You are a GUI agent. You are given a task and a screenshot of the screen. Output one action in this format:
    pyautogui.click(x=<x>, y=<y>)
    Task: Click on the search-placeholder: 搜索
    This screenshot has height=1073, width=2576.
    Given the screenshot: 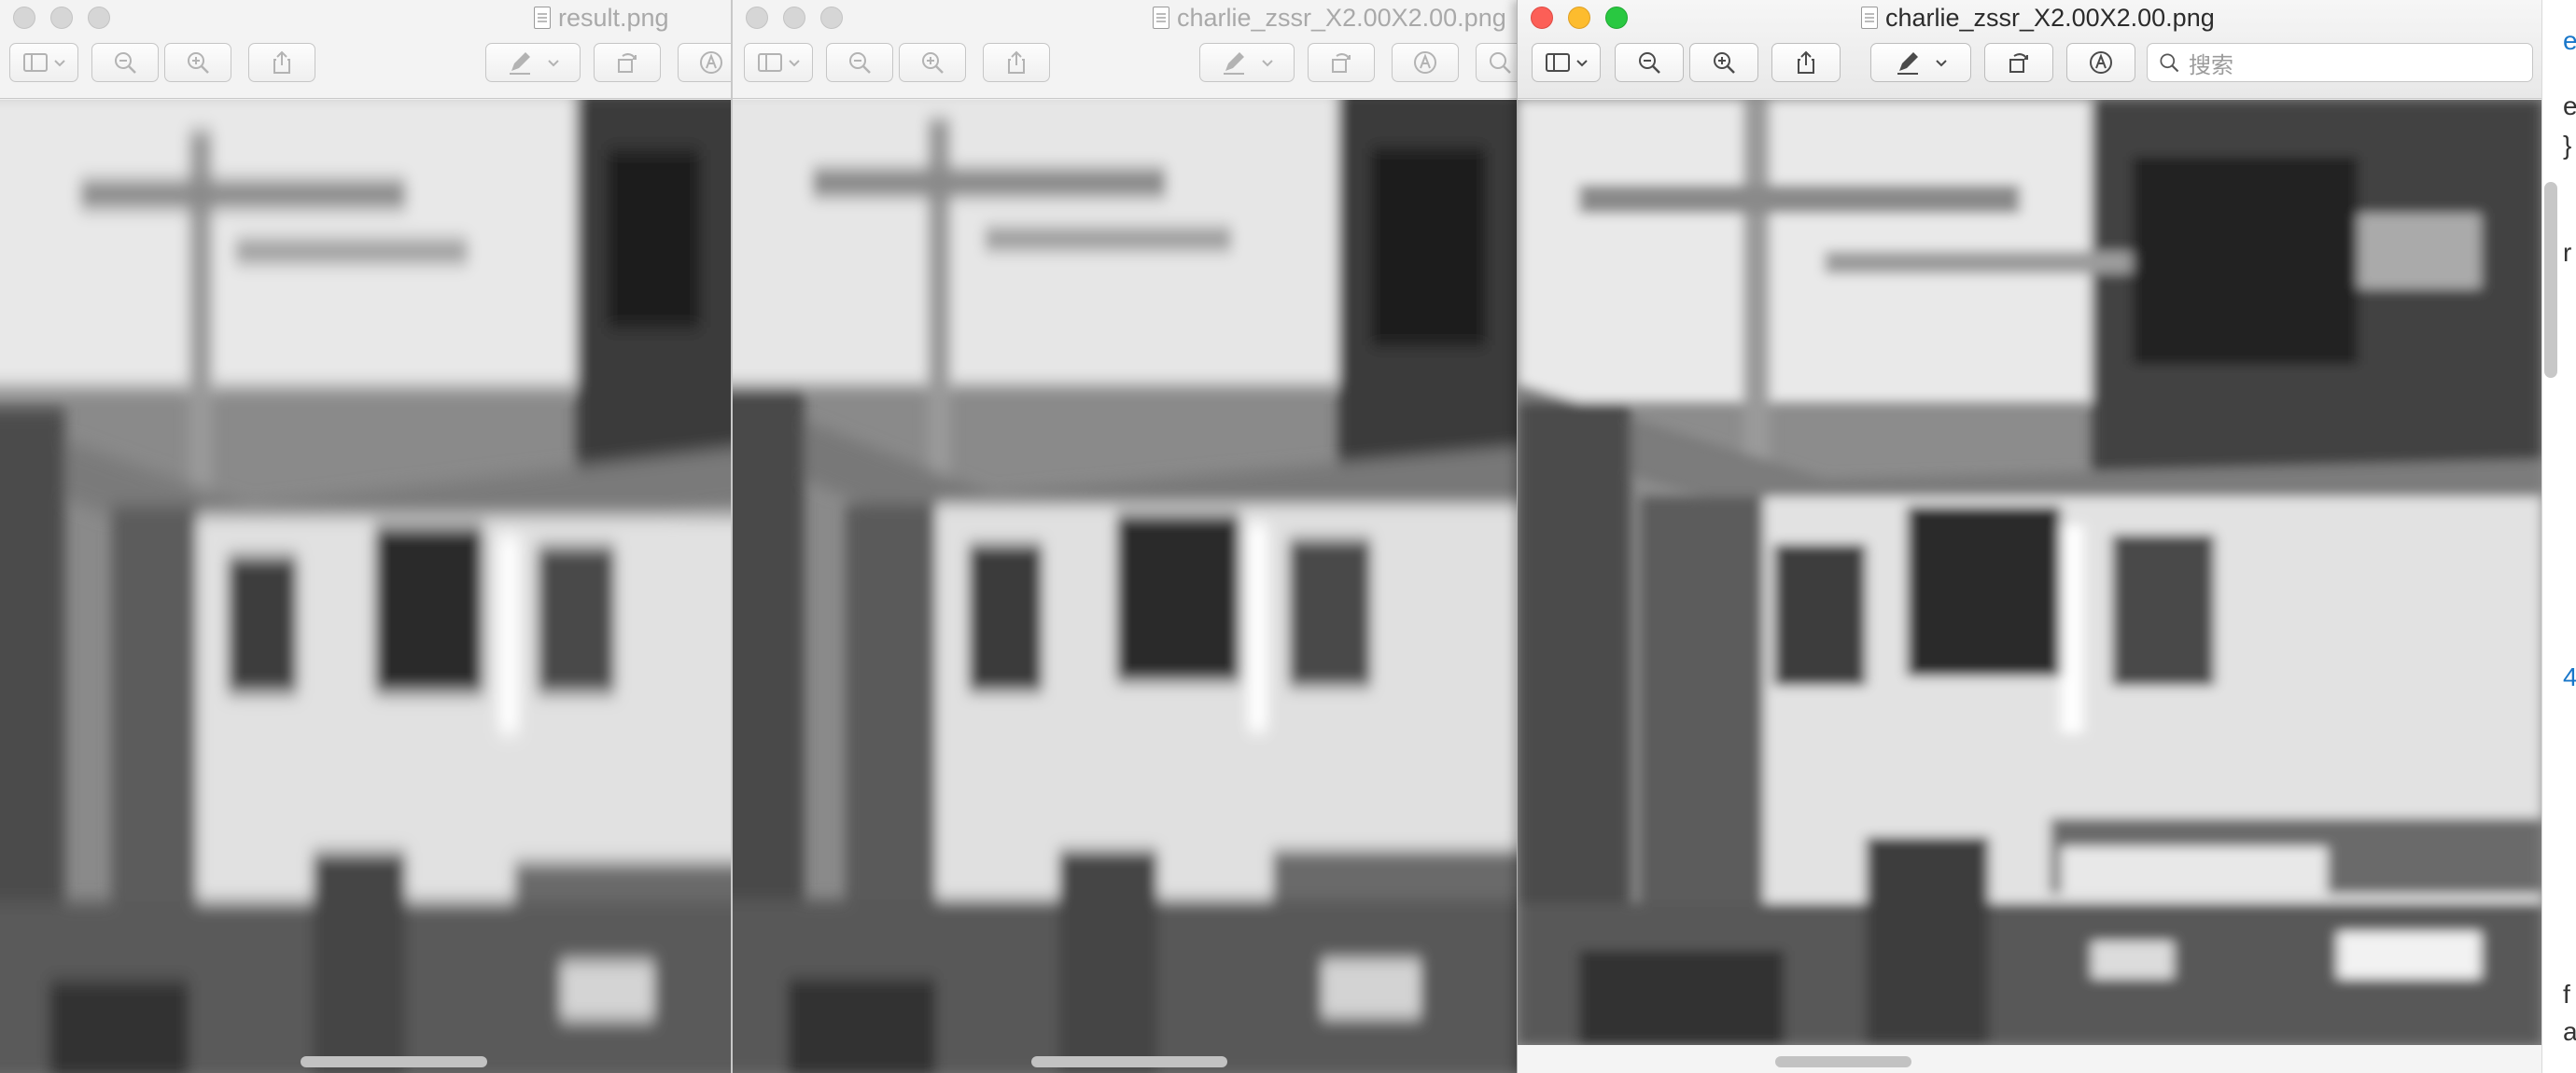 What is the action you would take?
    pyautogui.click(x=2211, y=65)
    